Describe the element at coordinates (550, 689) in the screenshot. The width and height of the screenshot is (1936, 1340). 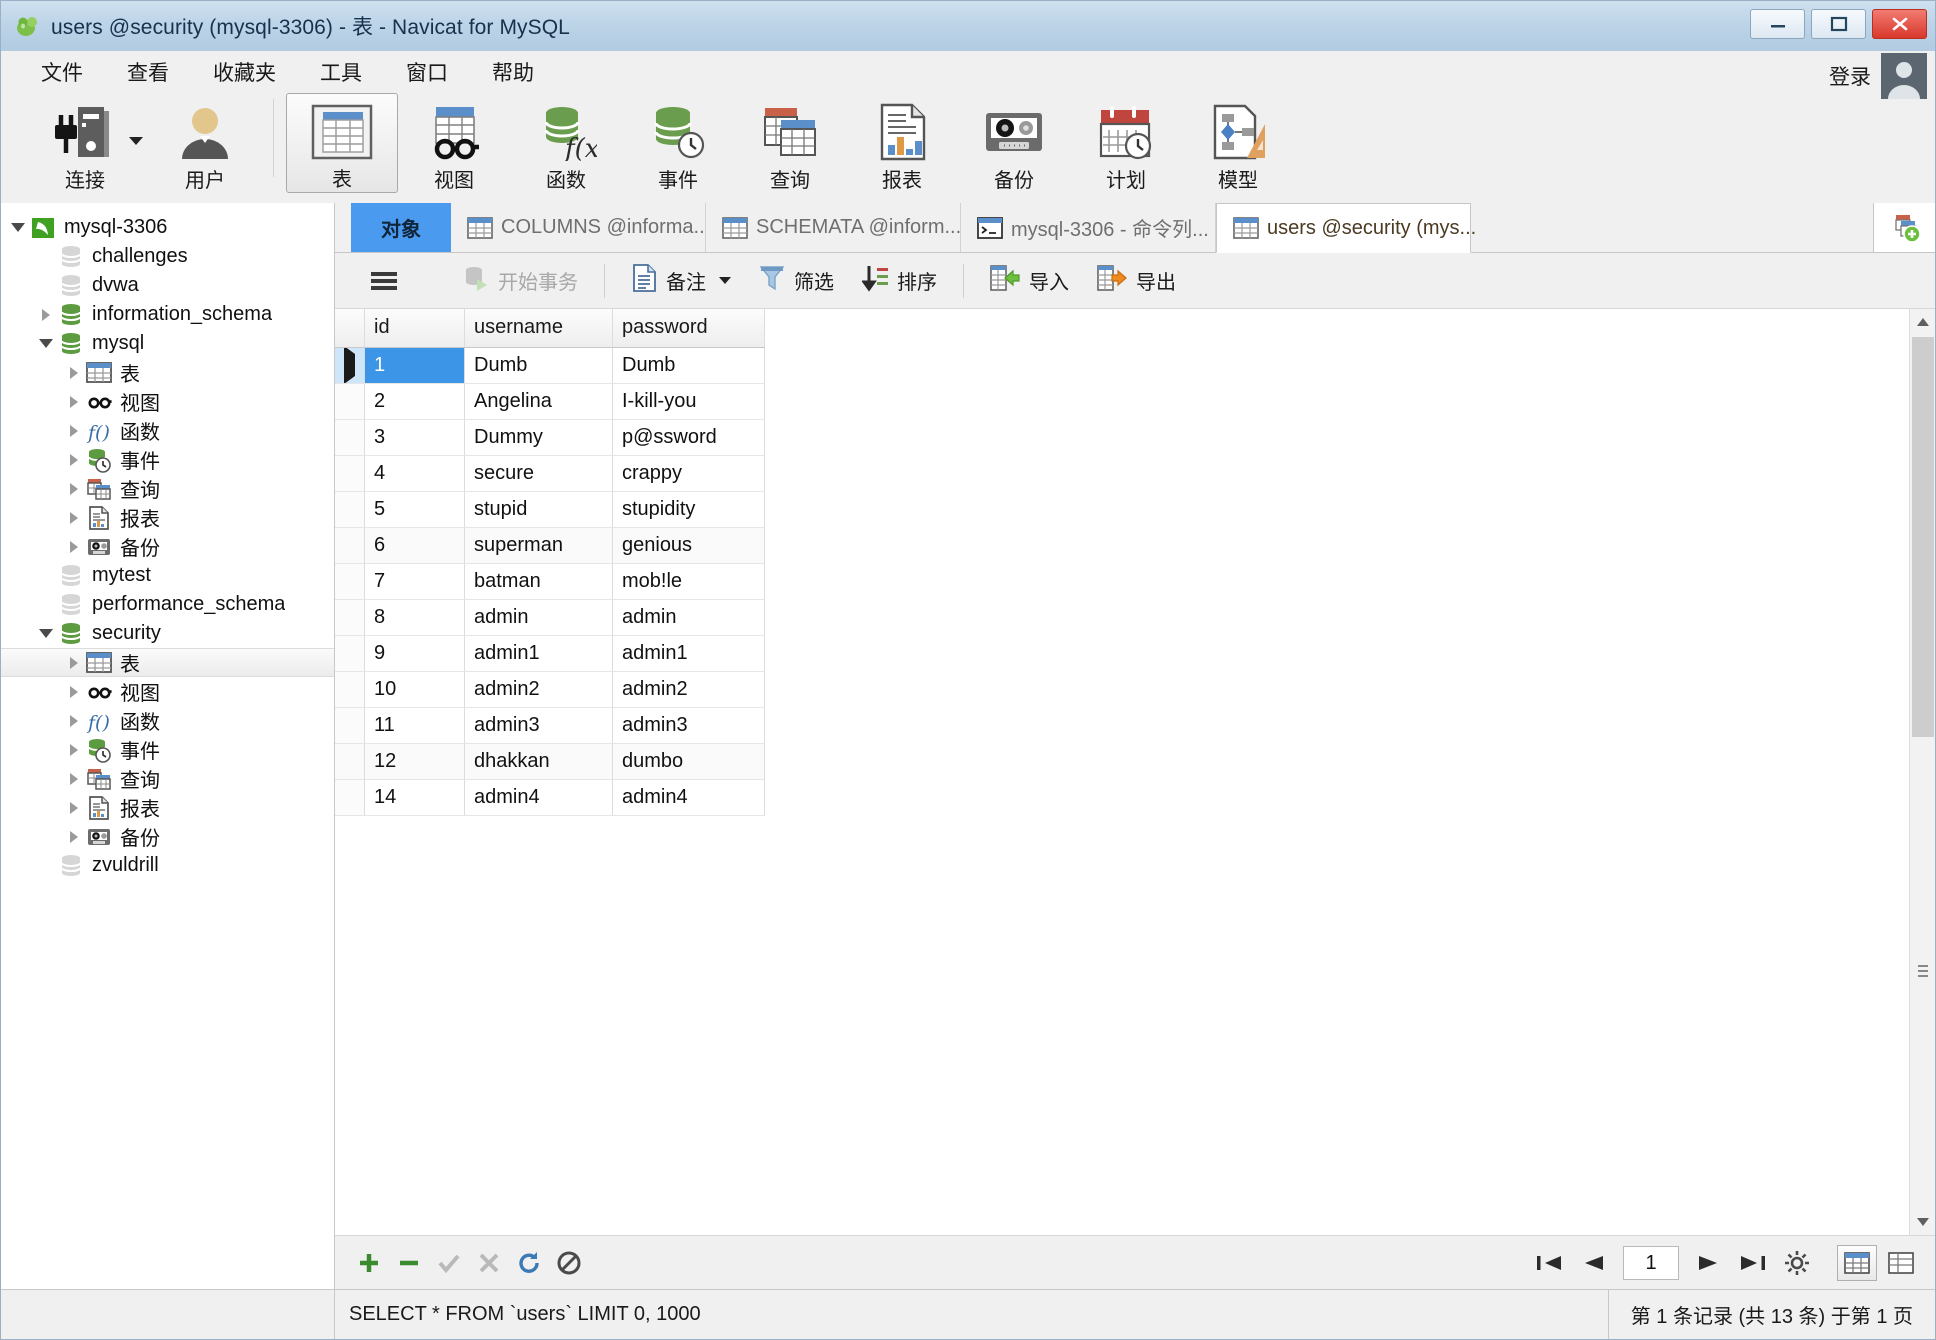
I see `table-row: 10 admin2 admin2` at that location.